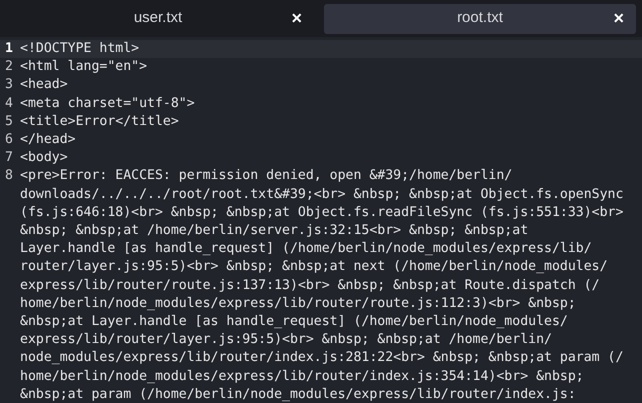 The image size is (642, 403). I want to click on code-line: node_modules/express/lib/router/index.js:281:22<br> &nbsp; &nbsp;at param (/, so click(322, 358).